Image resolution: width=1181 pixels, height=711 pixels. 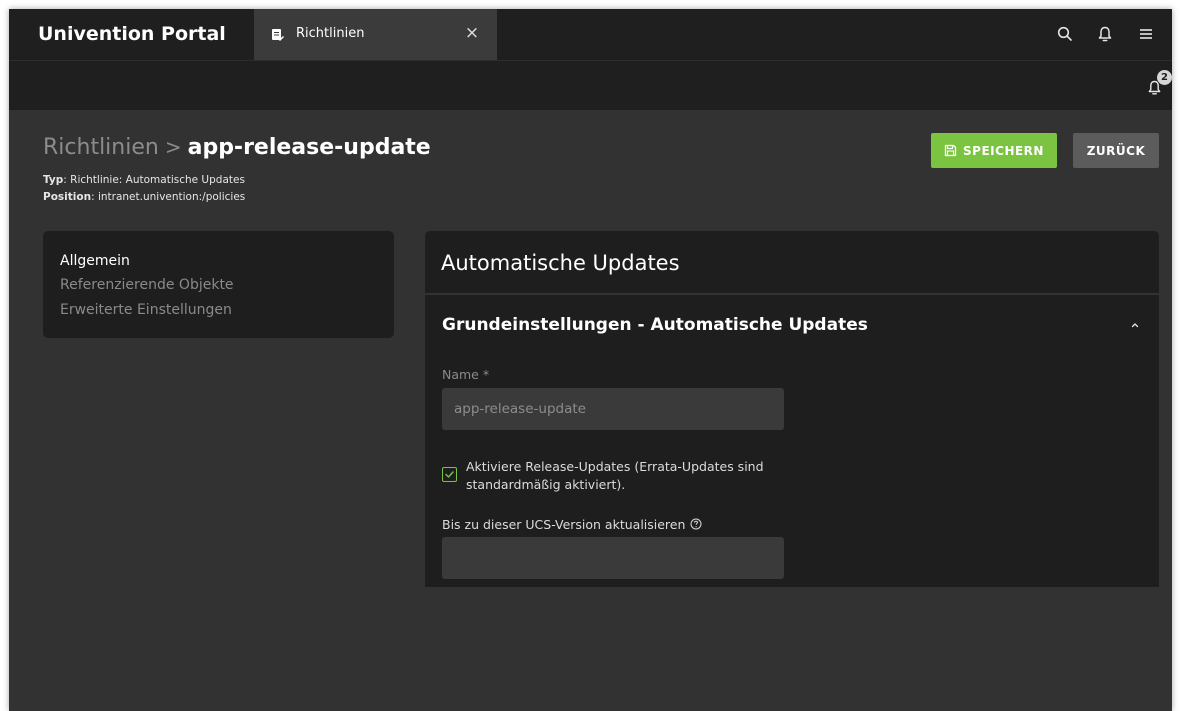 I want to click on nav-item-referenzierende-objekte: Referenzierende Objekte, so click(x=147, y=285).